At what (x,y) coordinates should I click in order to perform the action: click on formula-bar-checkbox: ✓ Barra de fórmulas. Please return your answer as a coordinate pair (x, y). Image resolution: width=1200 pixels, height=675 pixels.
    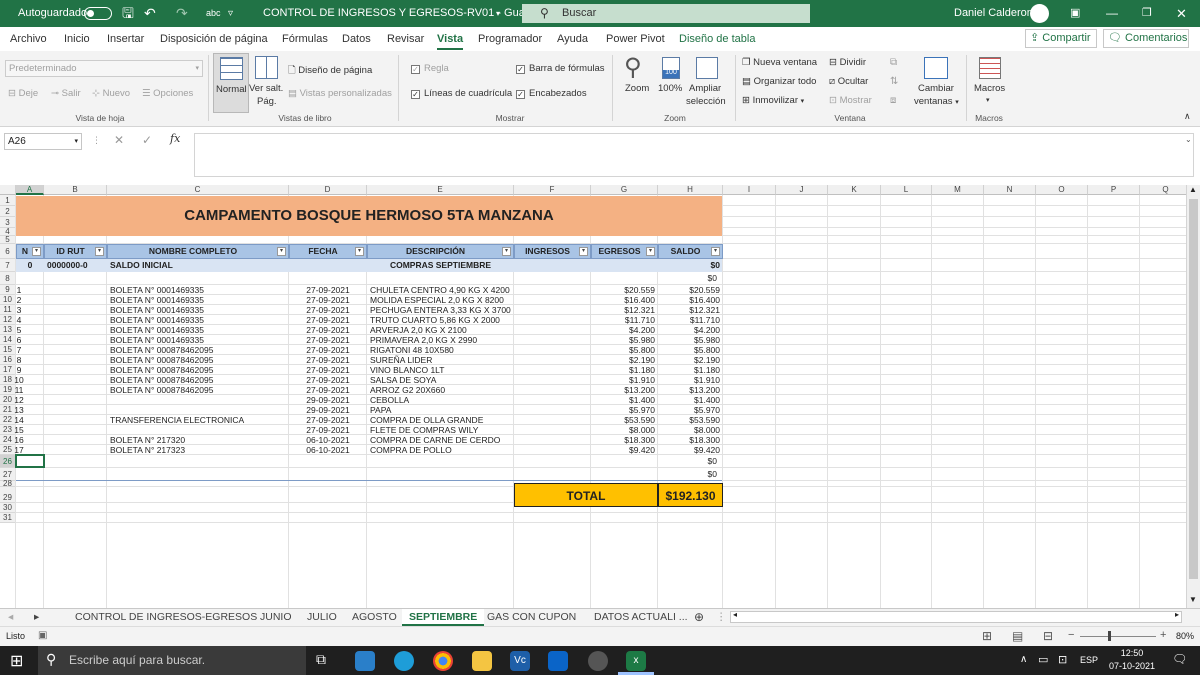
    Looking at the image, I should click on (560, 68).